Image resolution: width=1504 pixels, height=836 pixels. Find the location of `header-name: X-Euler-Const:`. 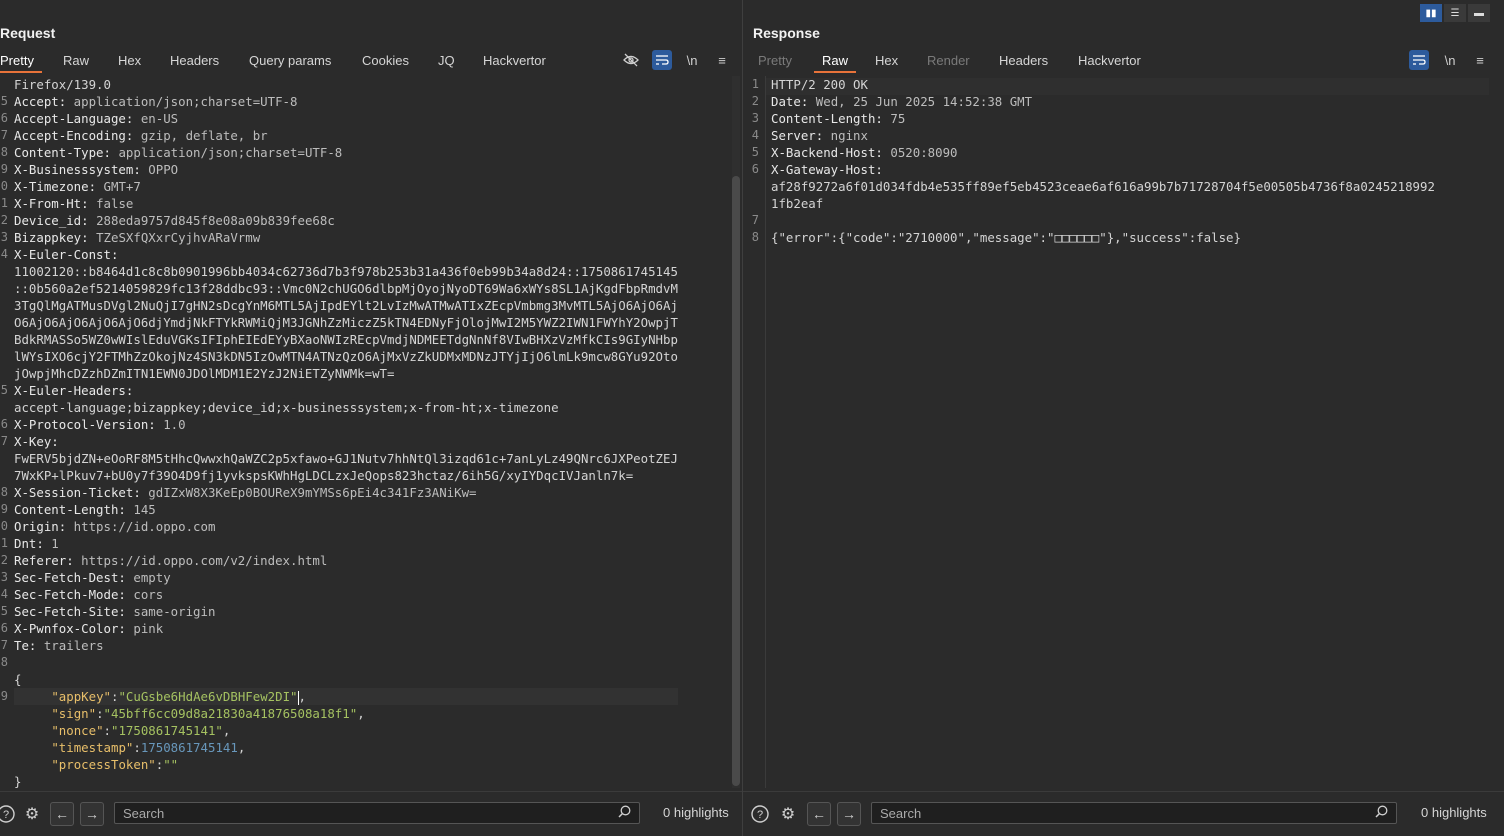

header-name: X-Euler-Const: is located at coordinates (66, 254).